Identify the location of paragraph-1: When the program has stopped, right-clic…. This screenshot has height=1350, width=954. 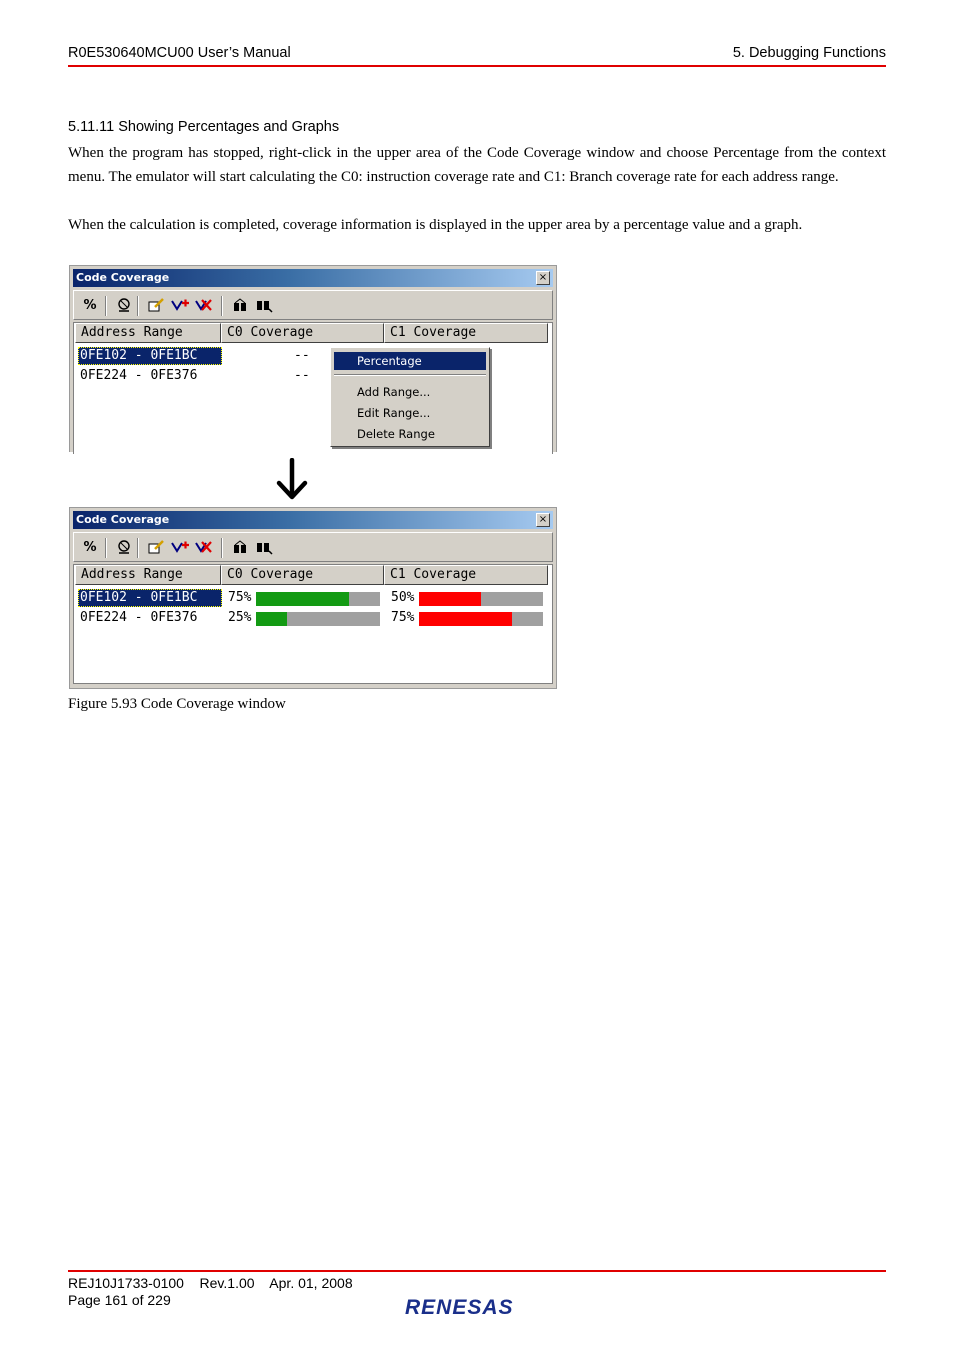
(477, 165).